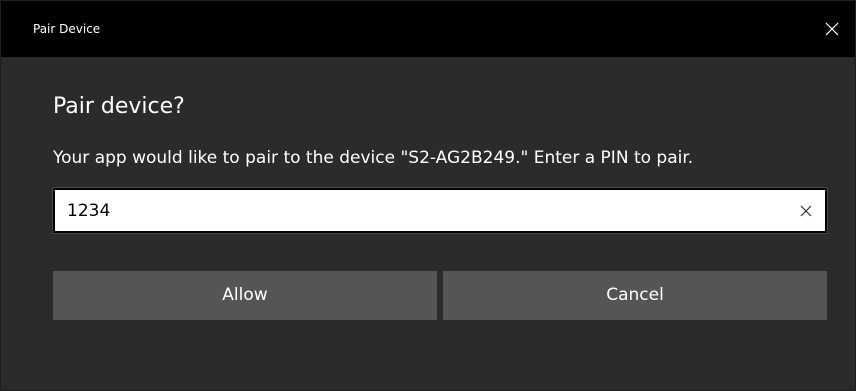 Image resolution: width=856 pixels, height=391 pixels. What do you see at coordinates (89, 211) in the screenshot?
I see `pin-input-value: 1234` at bounding box center [89, 211].